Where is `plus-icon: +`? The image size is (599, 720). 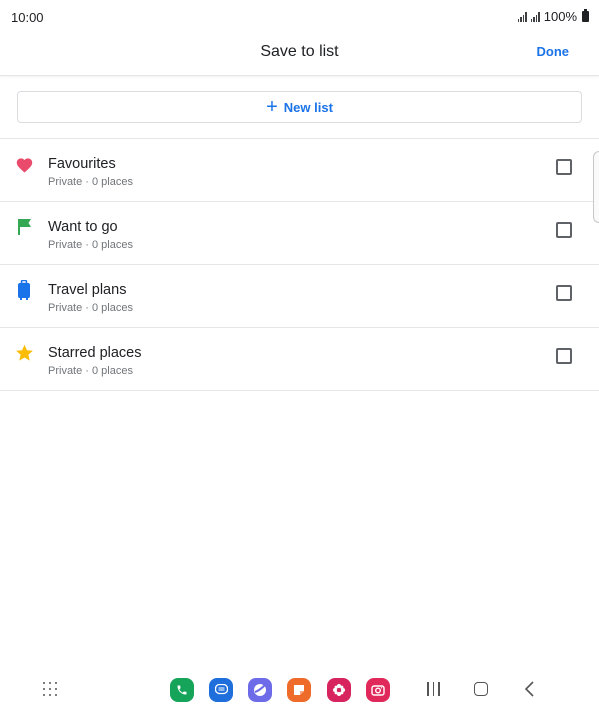
plus-icon: + is located at coordinates (272, 107).